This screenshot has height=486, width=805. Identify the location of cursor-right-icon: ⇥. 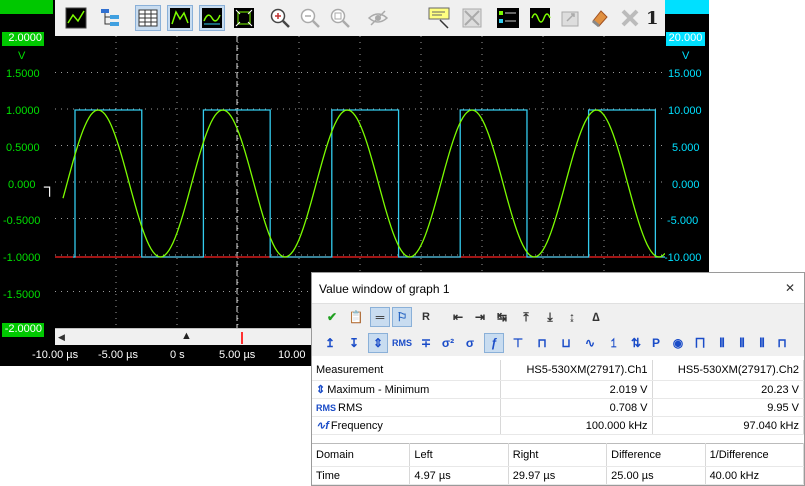
(480, 317).